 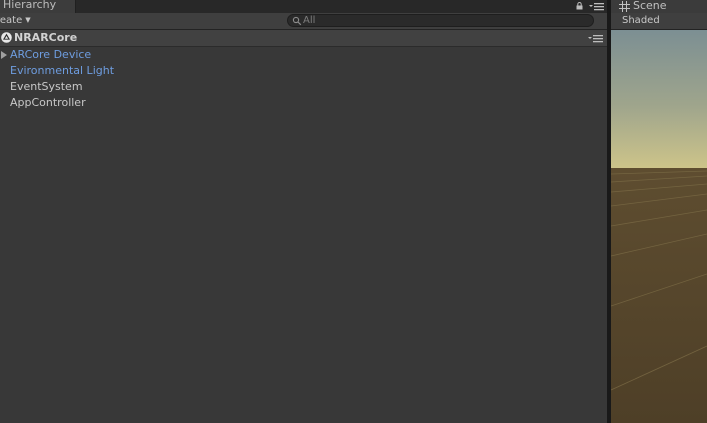 I want to click on scene-viewport, so click(x=659, y=226).